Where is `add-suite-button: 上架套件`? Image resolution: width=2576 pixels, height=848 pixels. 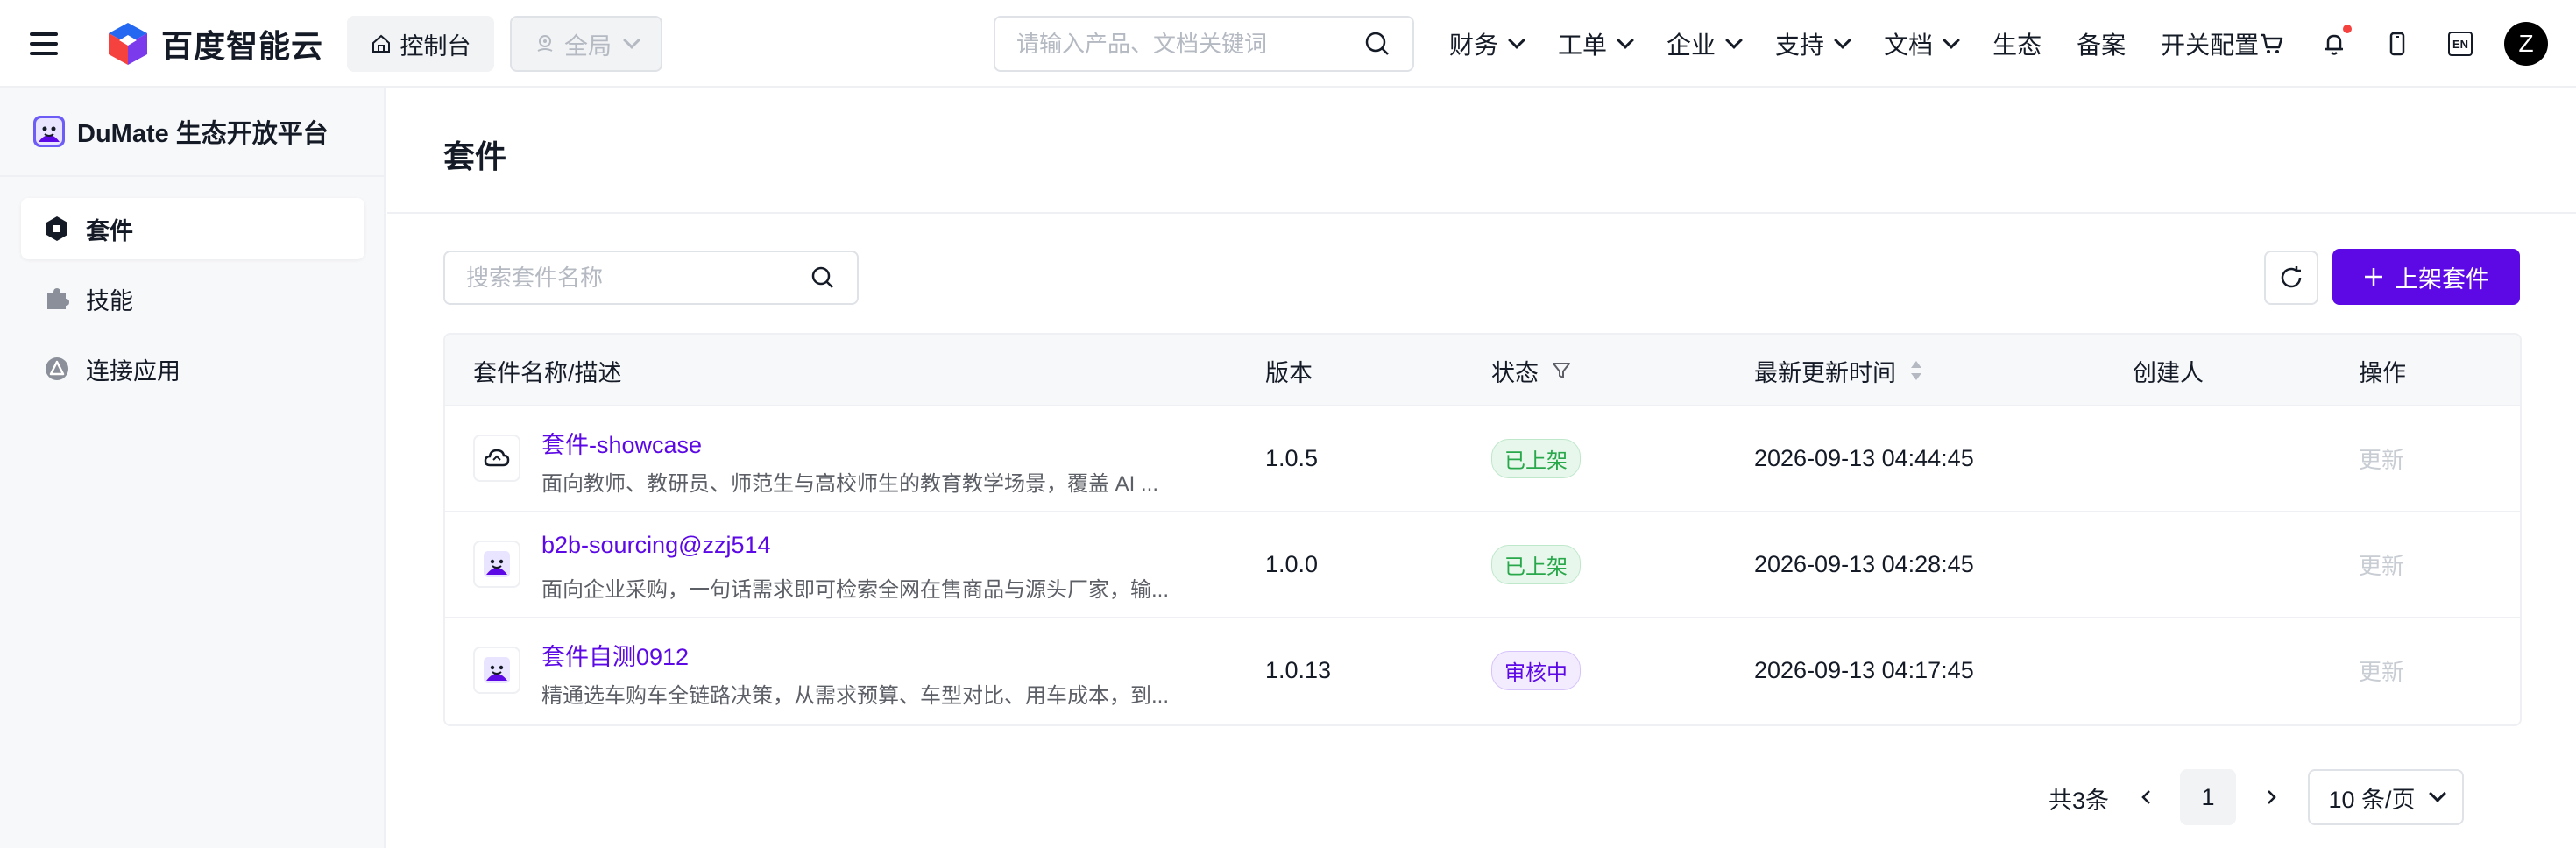
add-suite-button: 上架套件 is located at coordinates (2426, 277).